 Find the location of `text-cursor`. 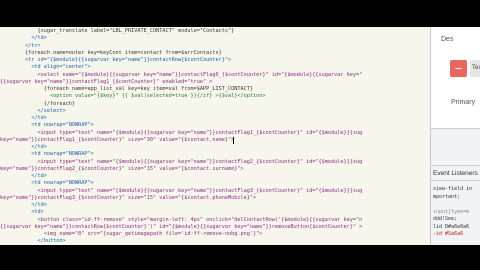

text-cursor is located at coordinates (233, 140).